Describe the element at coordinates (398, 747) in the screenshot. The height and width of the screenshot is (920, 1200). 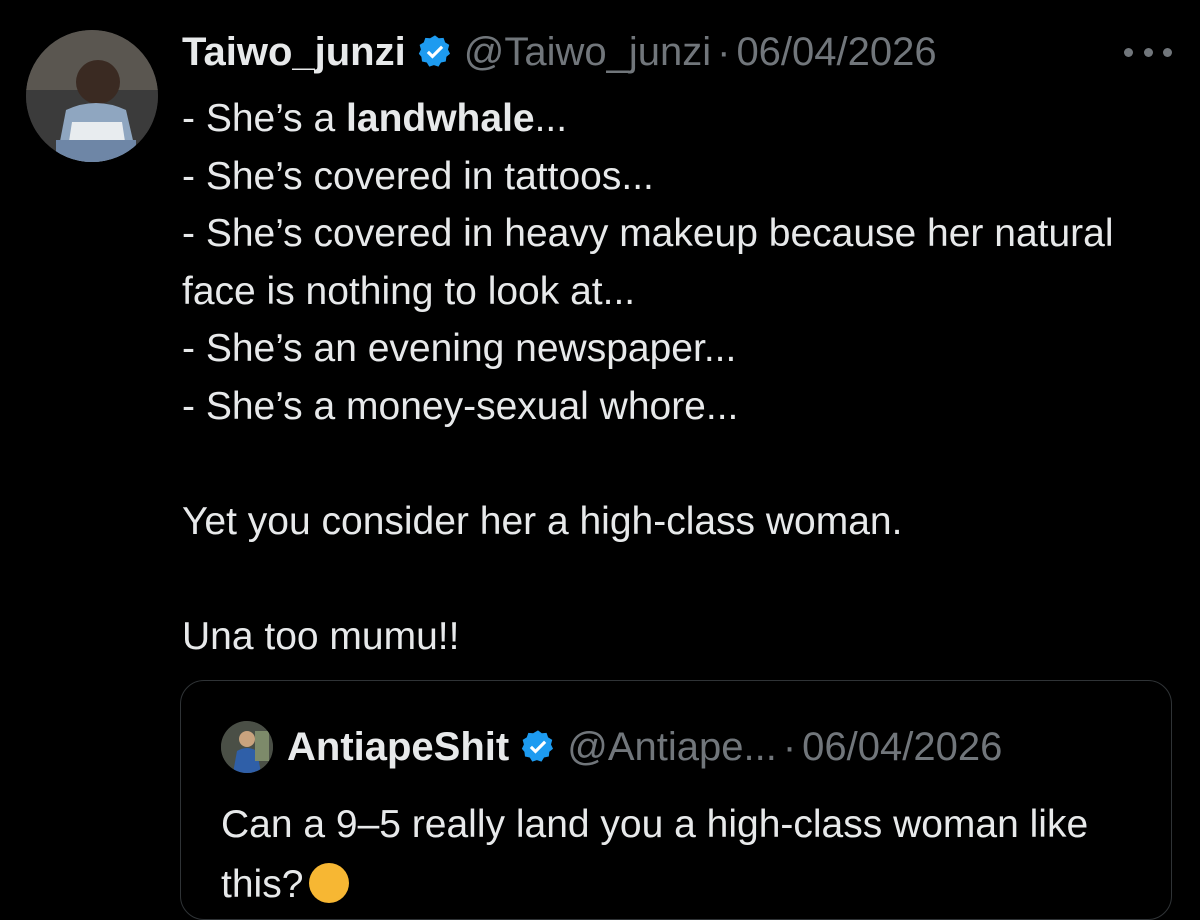
I see `quoted-author-name: AntiapeShit` at that location.